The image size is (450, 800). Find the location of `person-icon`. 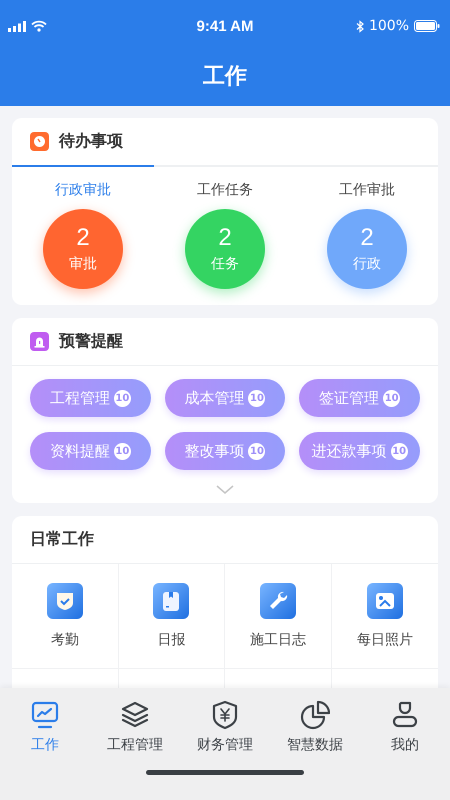

person-icon is located at coordinates (405, 715).